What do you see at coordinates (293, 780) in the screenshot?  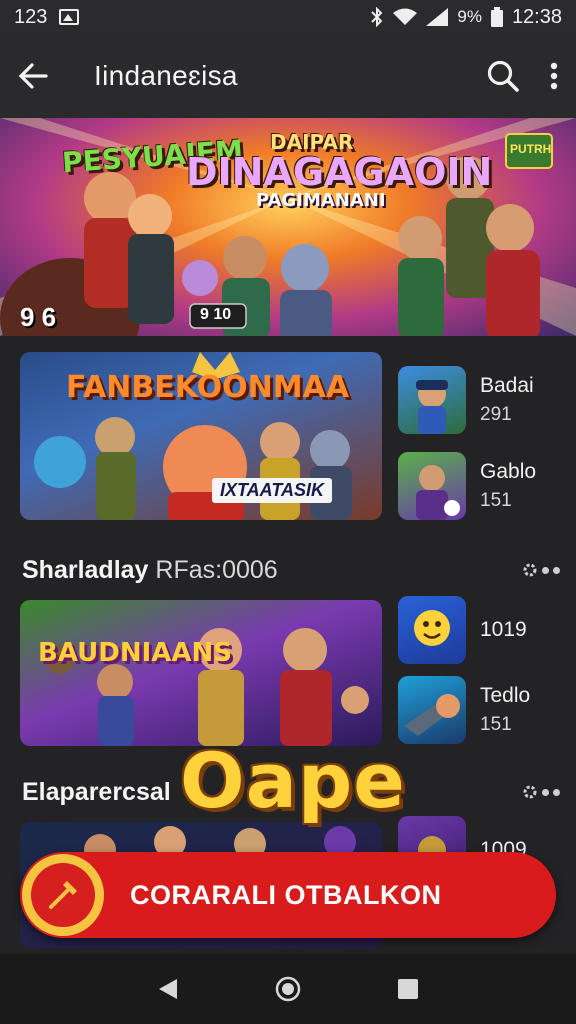 I see `promo-big-word: Oape` at bounding box center [293, 780].